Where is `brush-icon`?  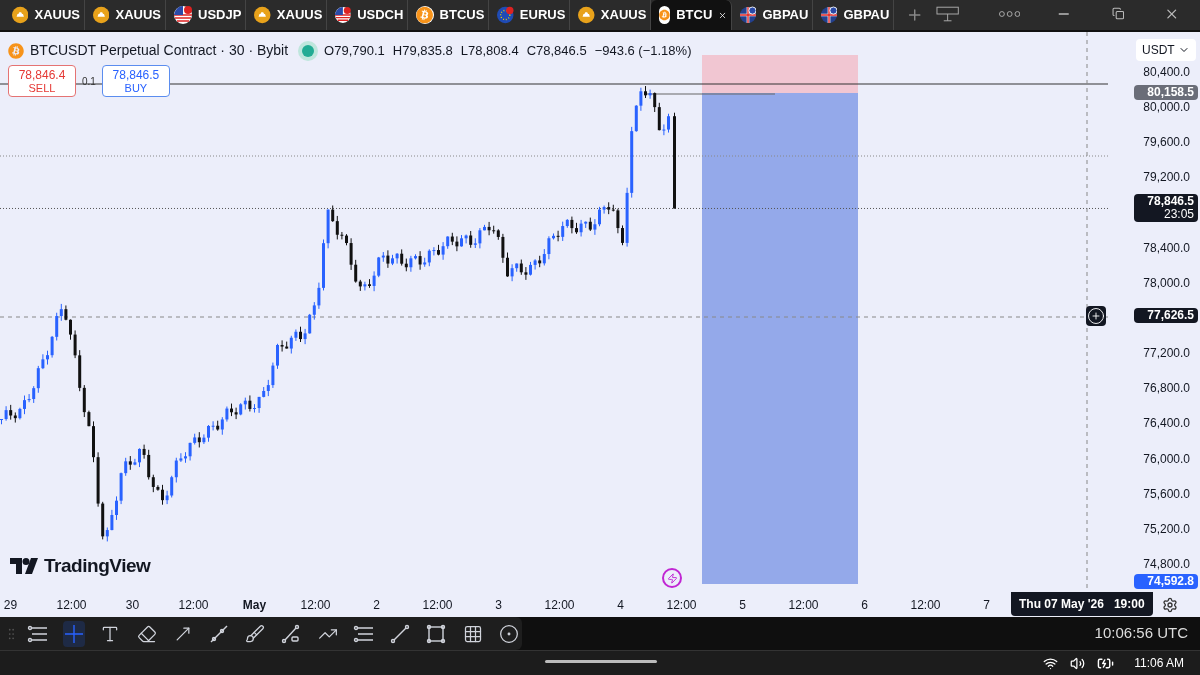
brush-icon is located at coordinates (255, 633).